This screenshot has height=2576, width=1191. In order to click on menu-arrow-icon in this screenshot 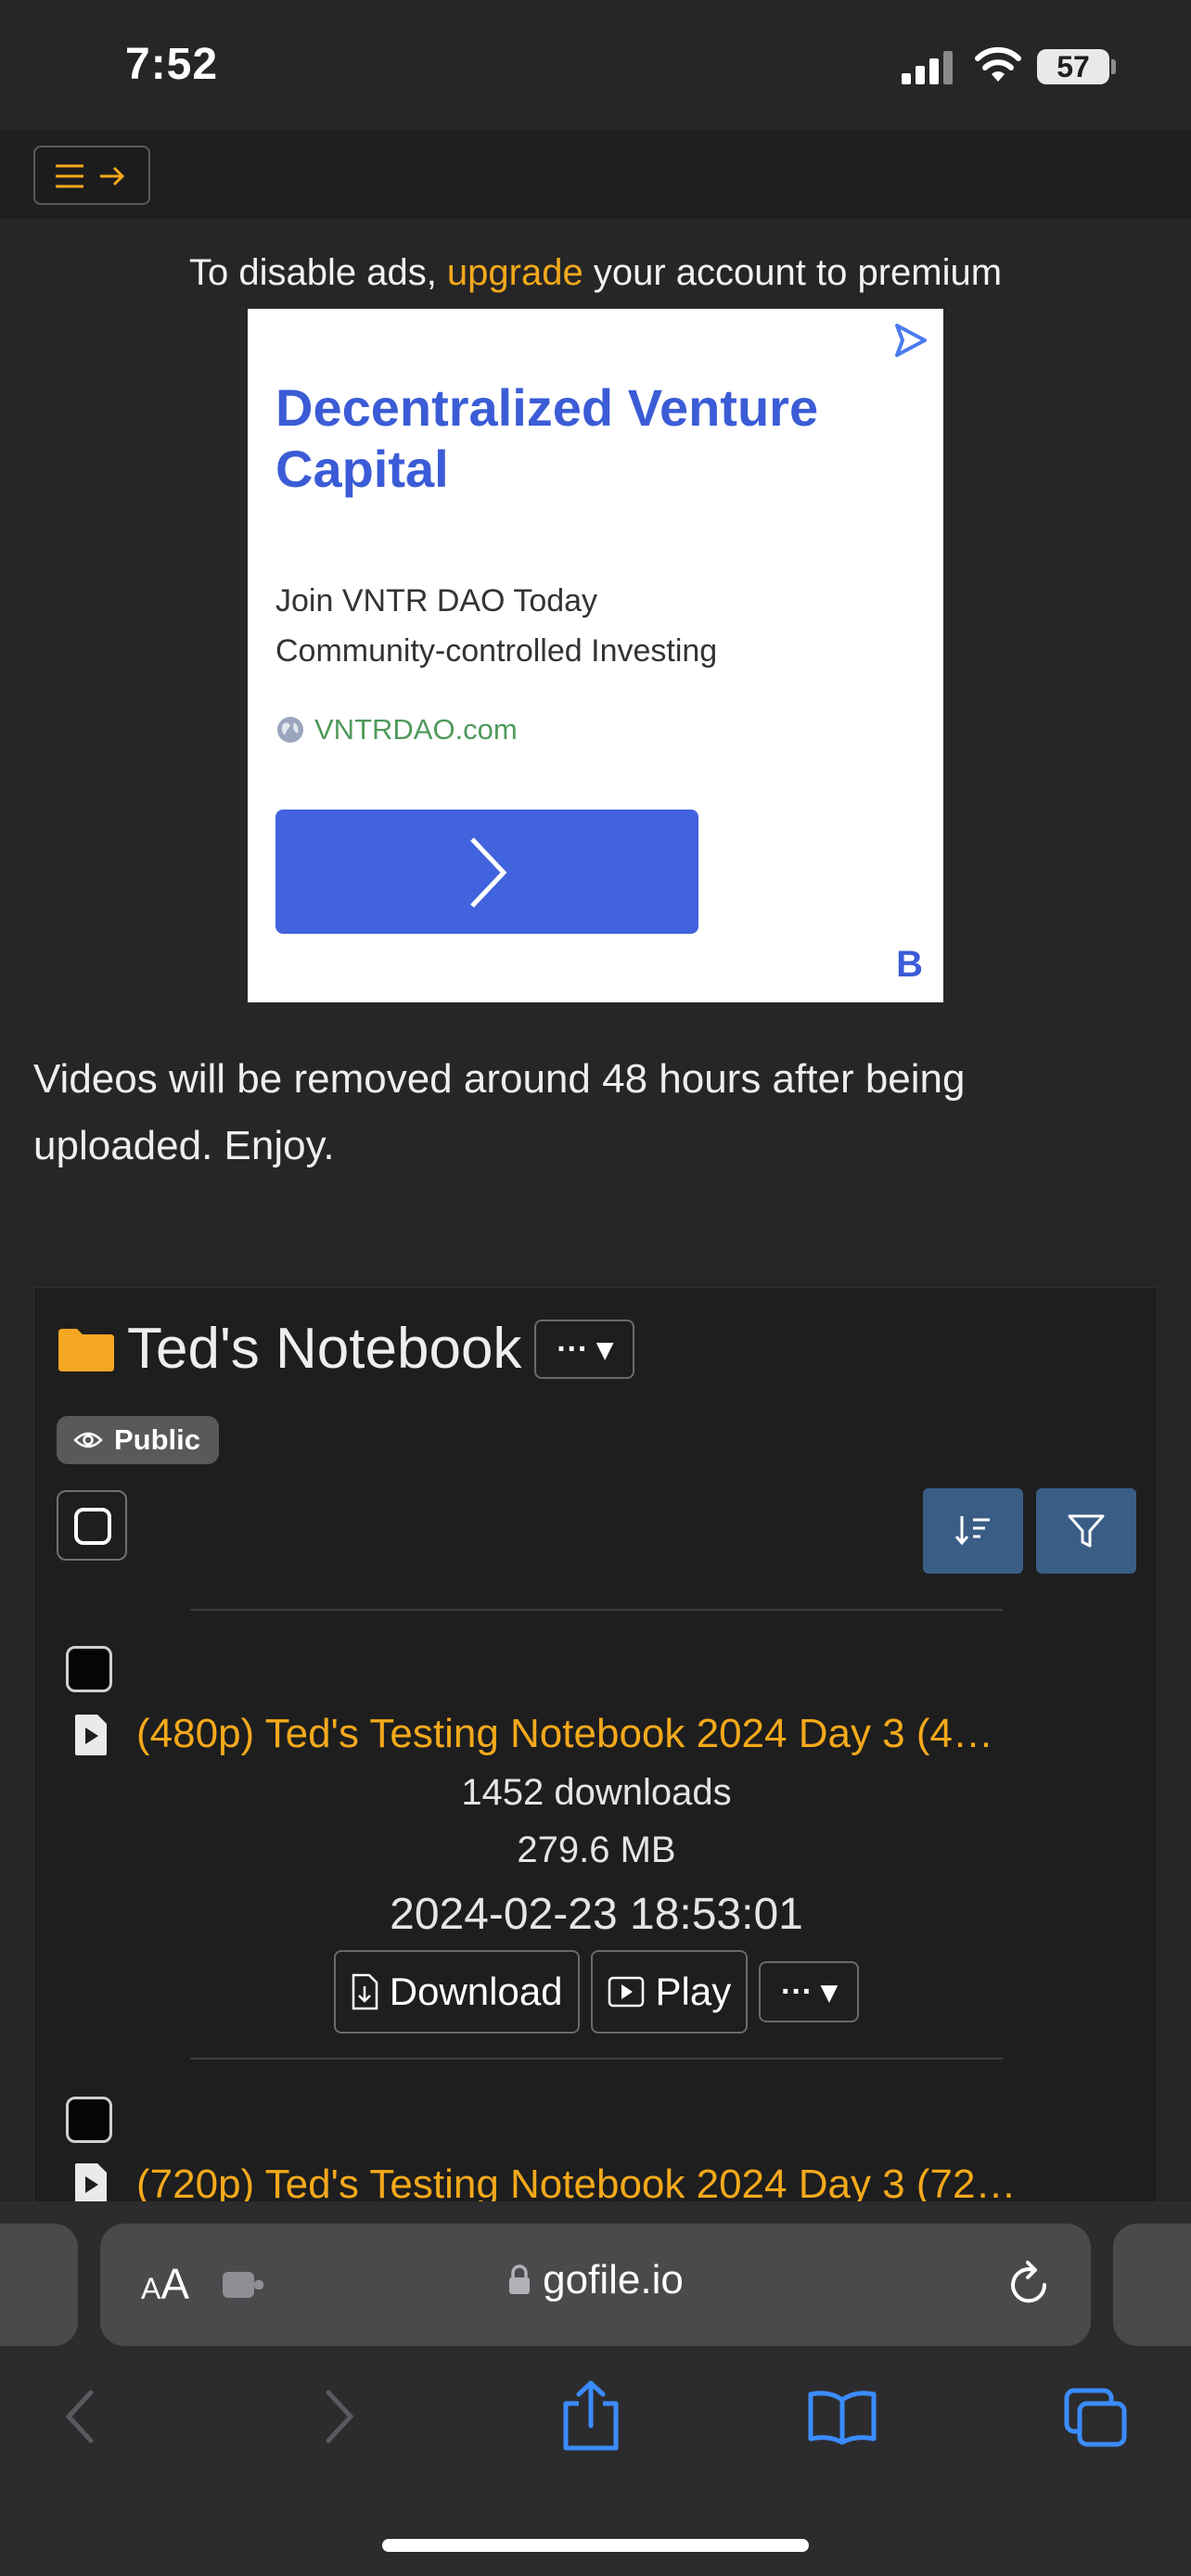, I will do `click(90, 176)`.